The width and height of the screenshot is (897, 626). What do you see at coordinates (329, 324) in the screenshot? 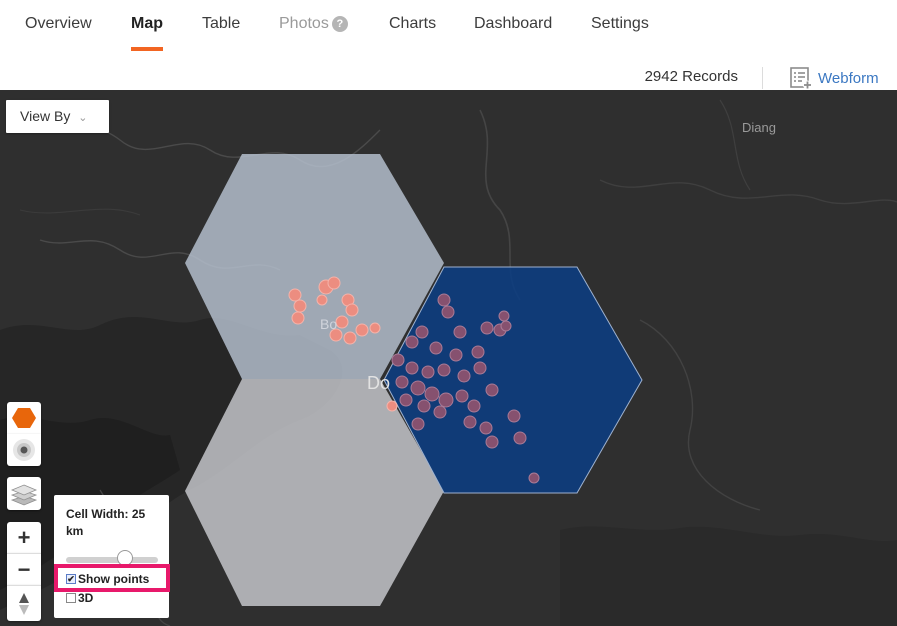
I see `place-label: Bo` at bounding box center [329, 324].